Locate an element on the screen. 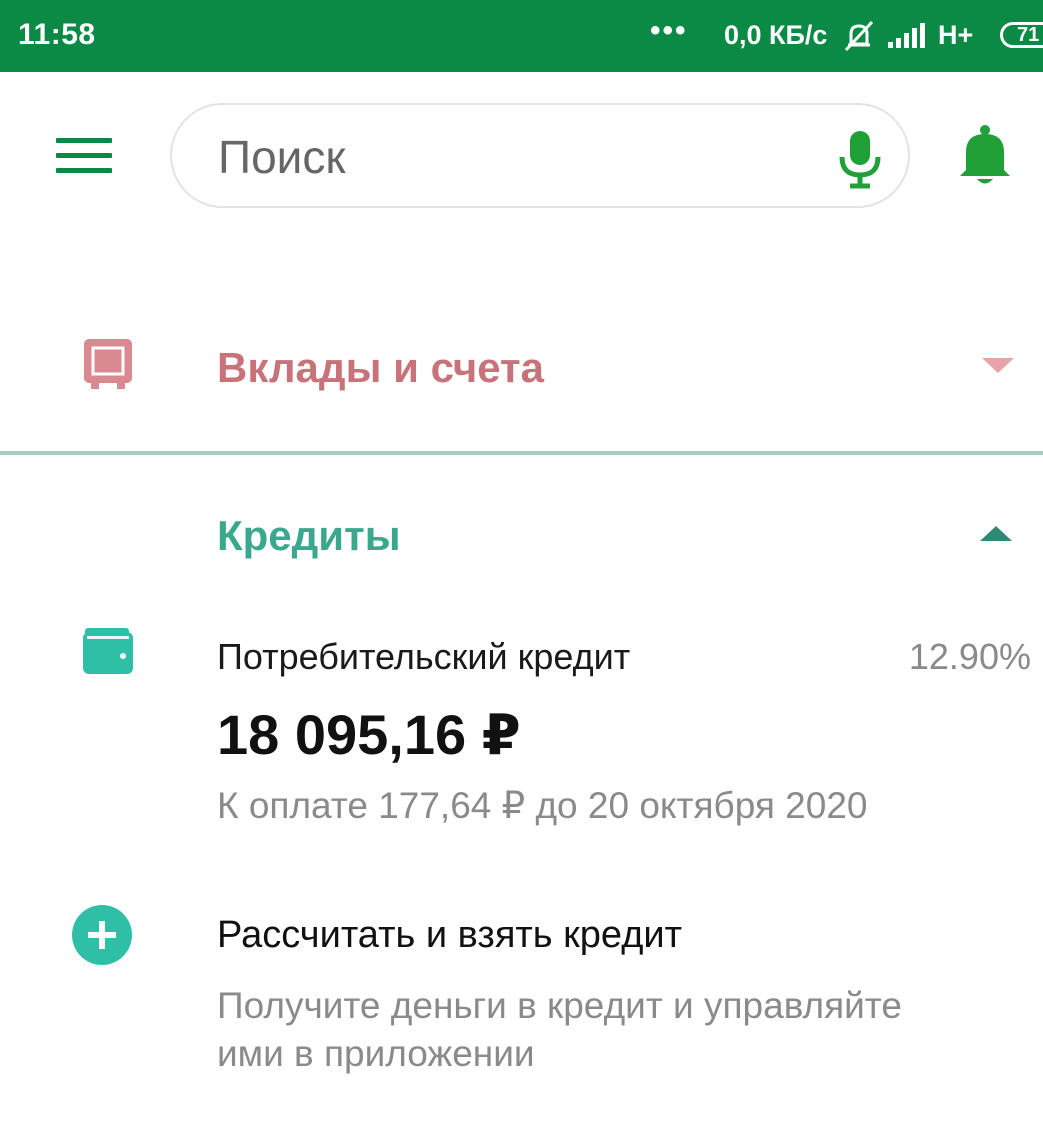 This screenshot has height=1139, width=1043. credits-title: Кредиты is located at coordinates (309, 536).